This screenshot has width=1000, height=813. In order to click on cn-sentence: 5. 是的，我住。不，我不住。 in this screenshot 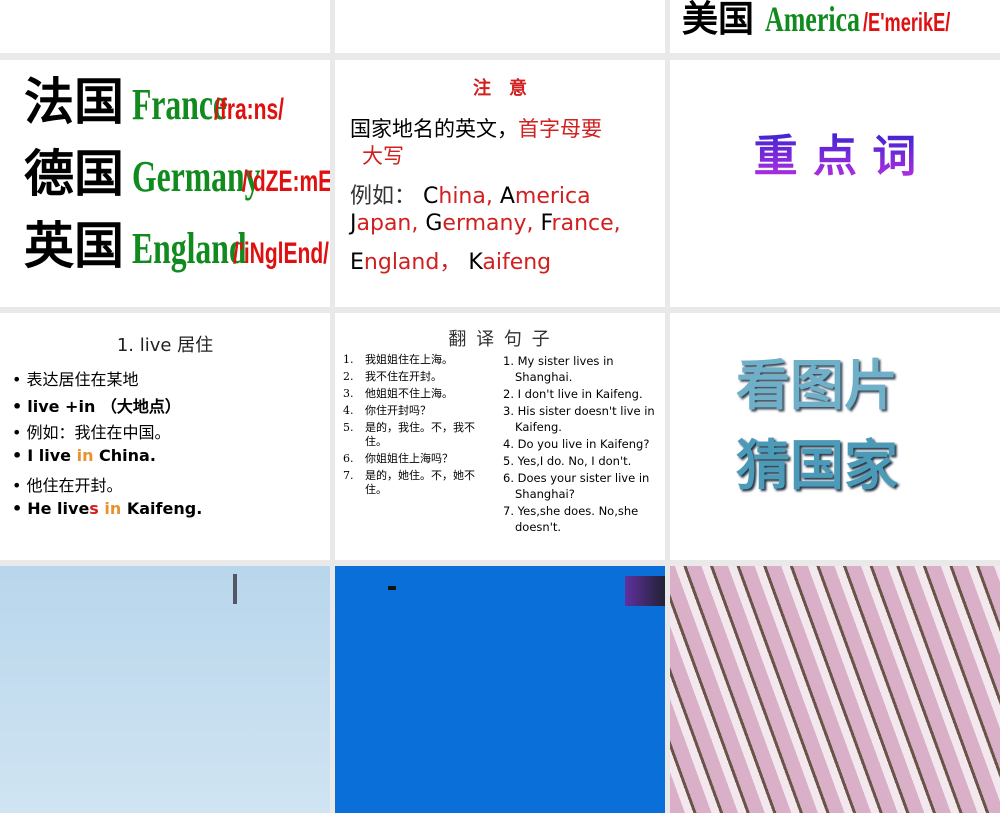, I will do `click(418, 435)`.